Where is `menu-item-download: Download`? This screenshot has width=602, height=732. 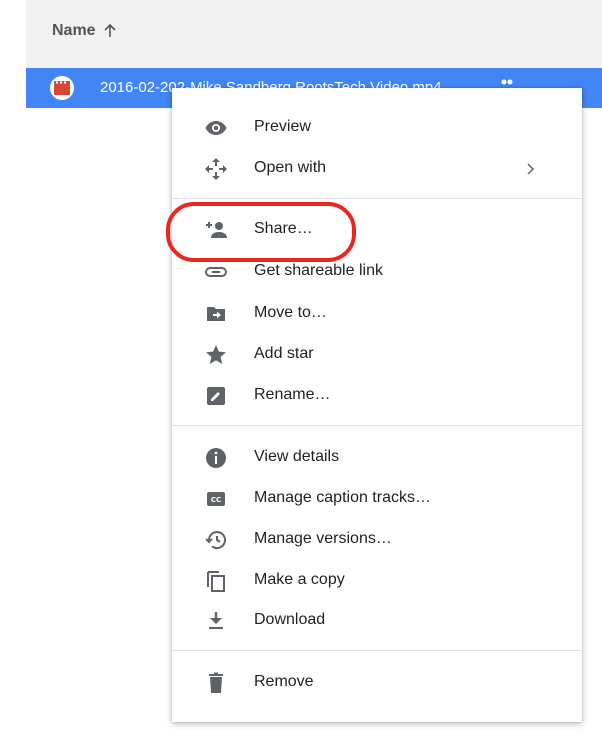 menu-item-download: Download is located at coordinates (377, 621).